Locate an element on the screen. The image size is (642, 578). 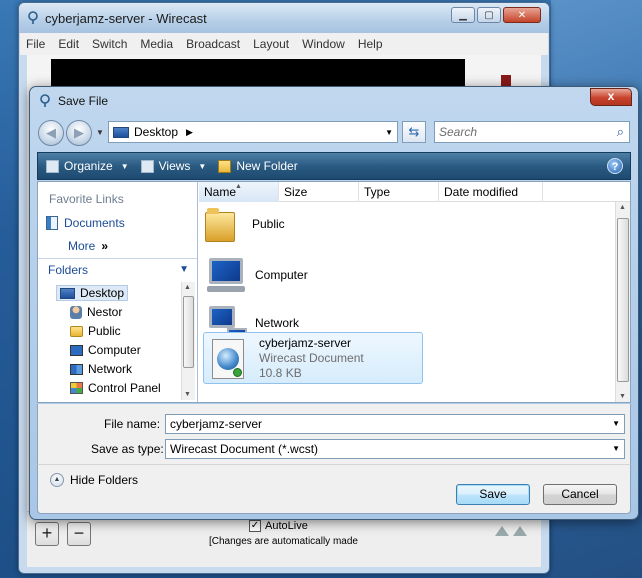
menu-file: File is located at coordinates (35, 44).